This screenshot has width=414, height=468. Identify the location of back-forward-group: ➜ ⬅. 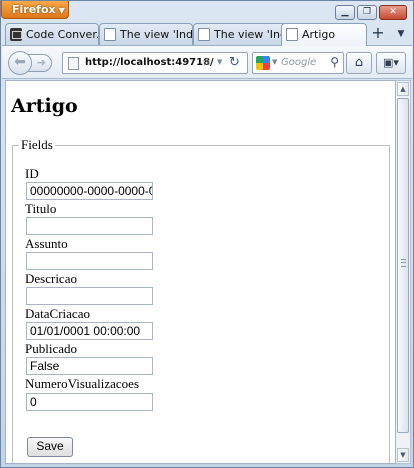
(30, 63).